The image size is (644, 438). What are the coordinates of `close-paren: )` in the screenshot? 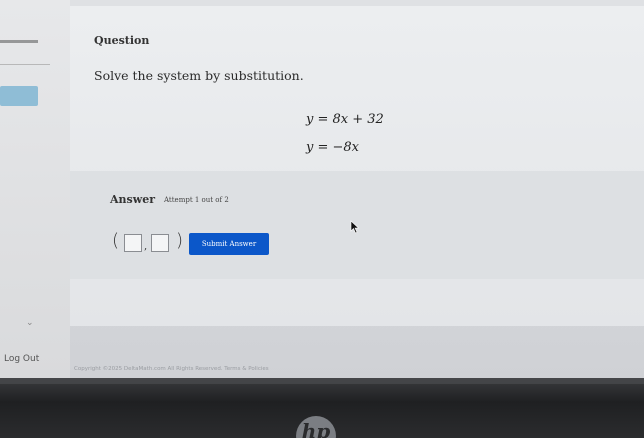 It's located at (180, 240).